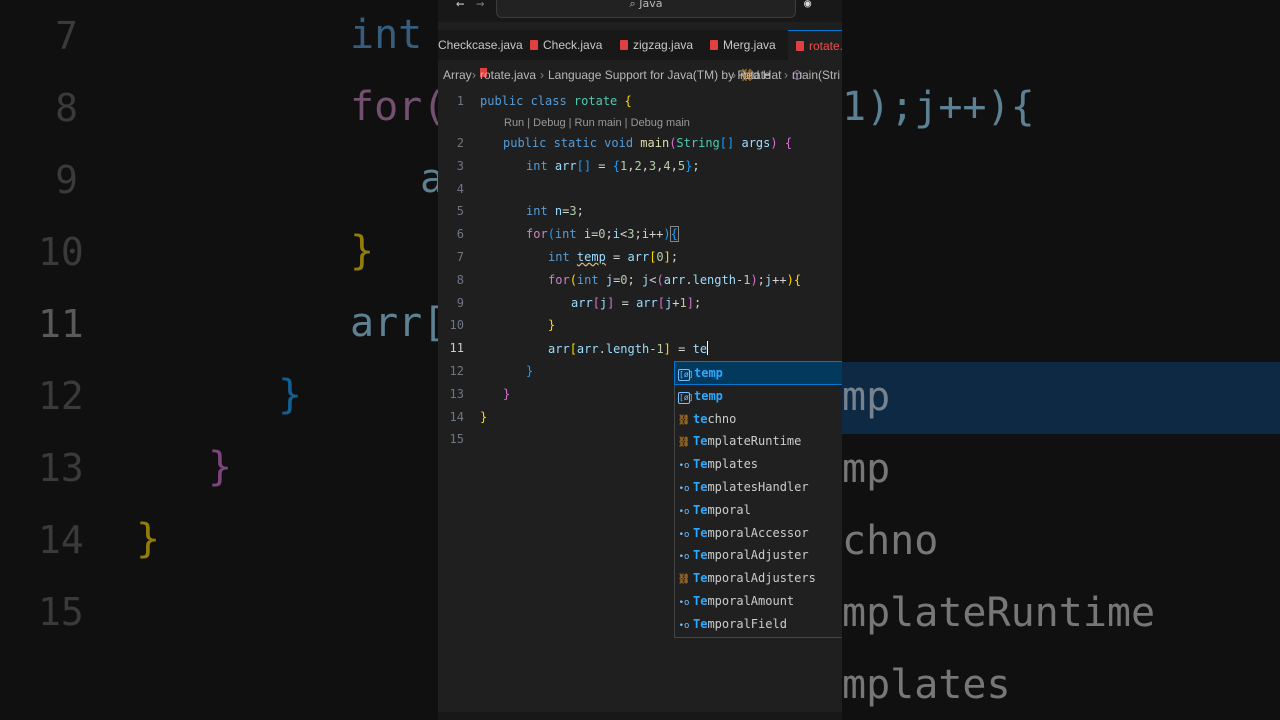 Image resolution: width=1280 pixels, height=720 pixels. Describe the element at coordinates (708, 396) in the screenshot. I see `suggestion-match: temp` at that location.